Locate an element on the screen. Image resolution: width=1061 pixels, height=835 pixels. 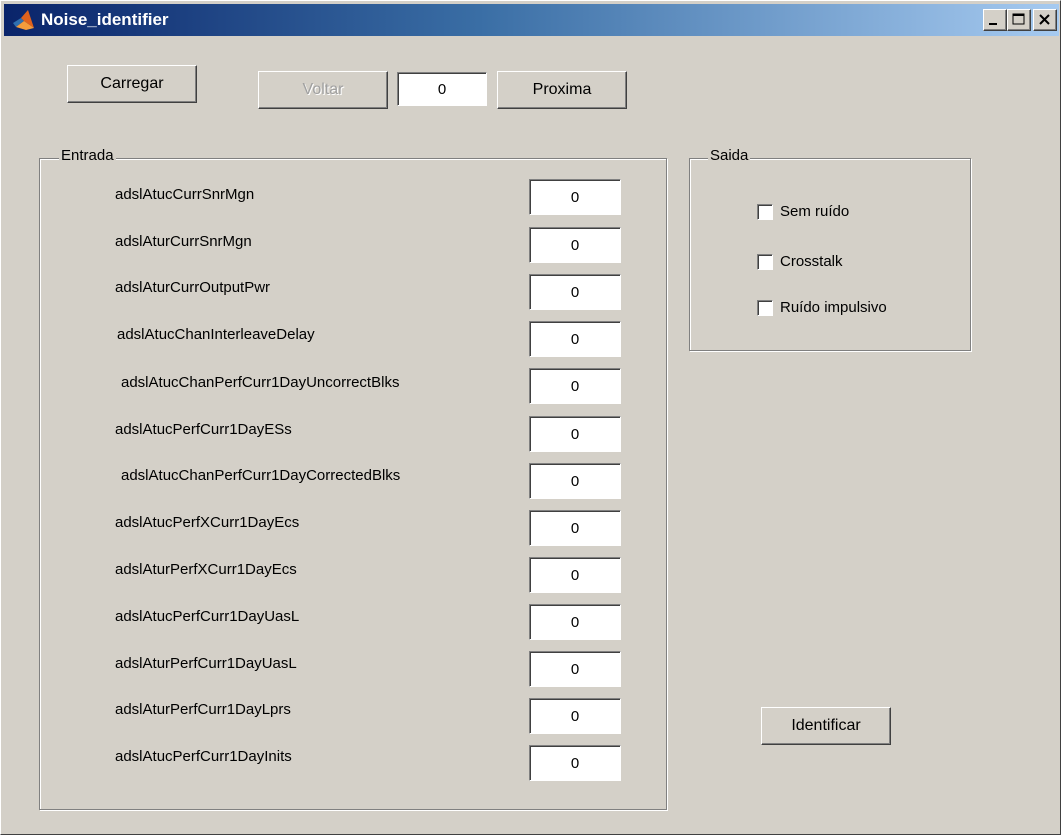
sem-ruido-checkbox is located at coordinates (765, 211).